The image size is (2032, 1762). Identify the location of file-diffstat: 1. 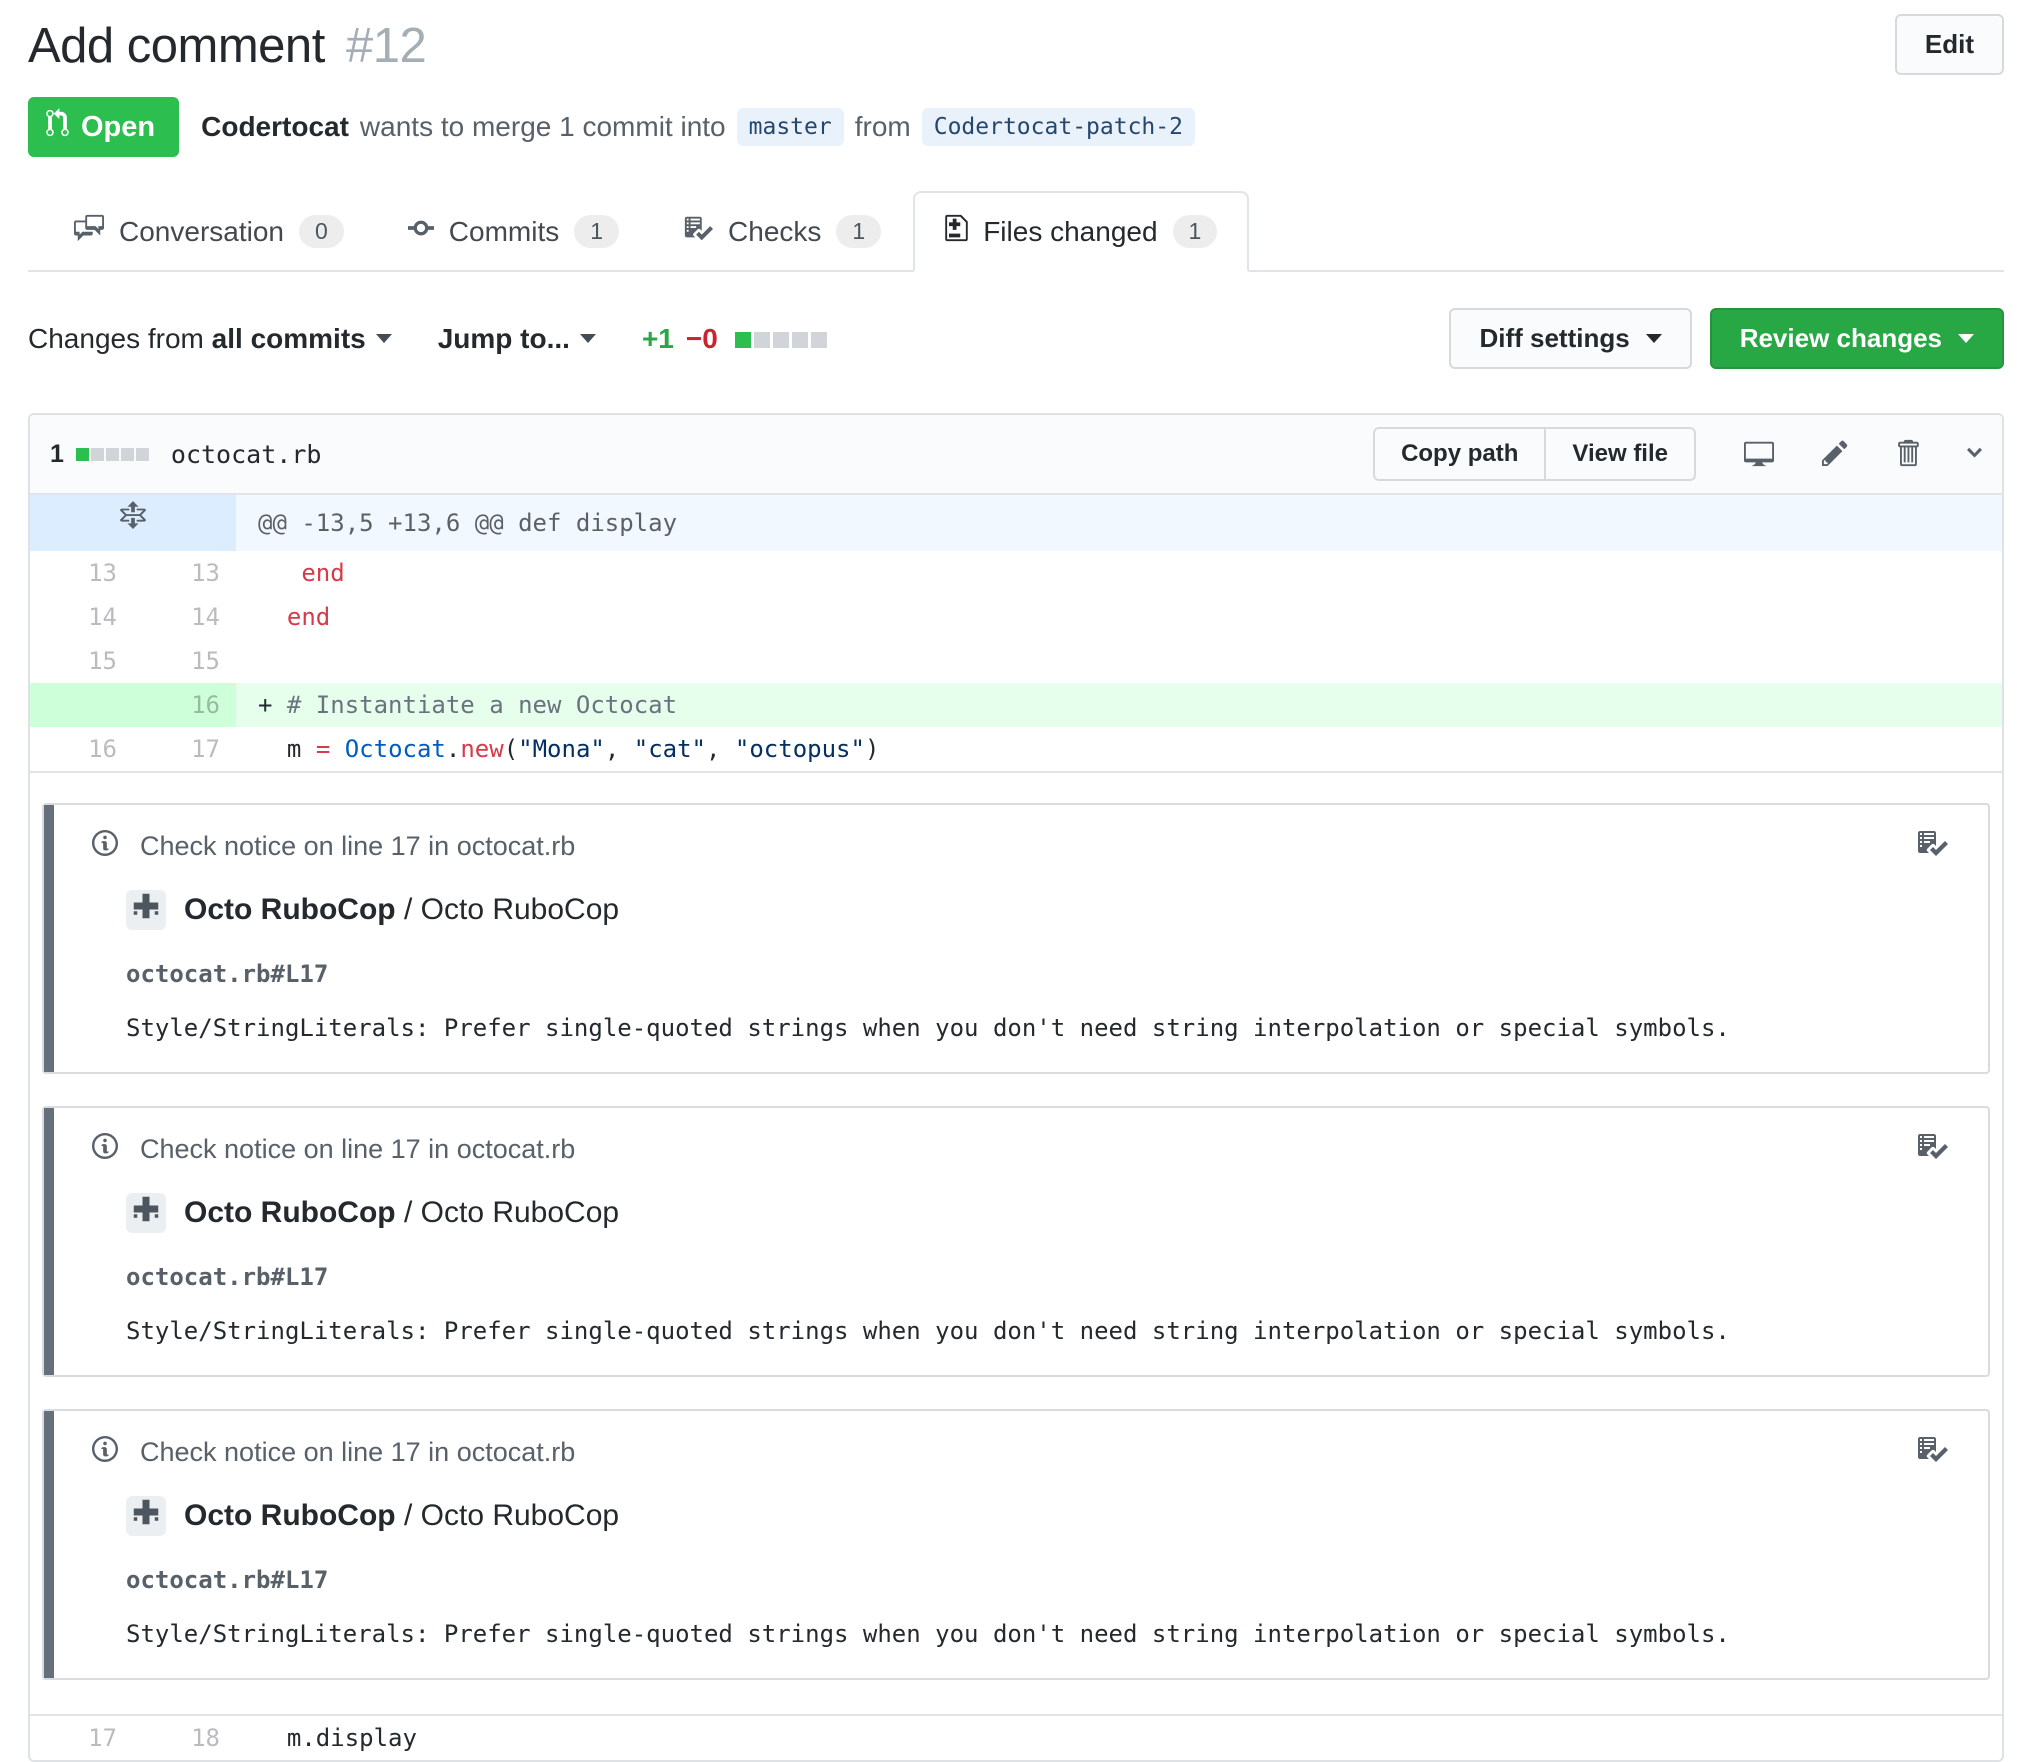
(99, 454).